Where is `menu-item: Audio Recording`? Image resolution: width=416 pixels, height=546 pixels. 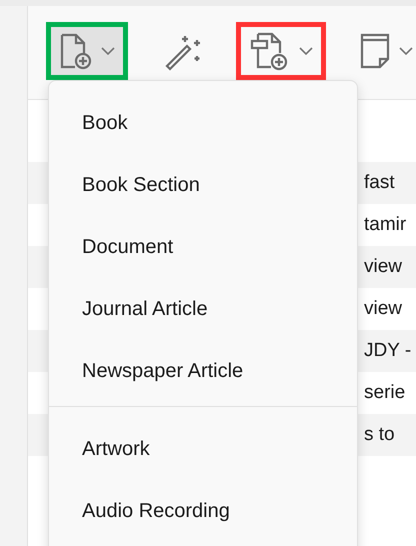
menu-item: Audio Recording is located at coordinates (203, 511).